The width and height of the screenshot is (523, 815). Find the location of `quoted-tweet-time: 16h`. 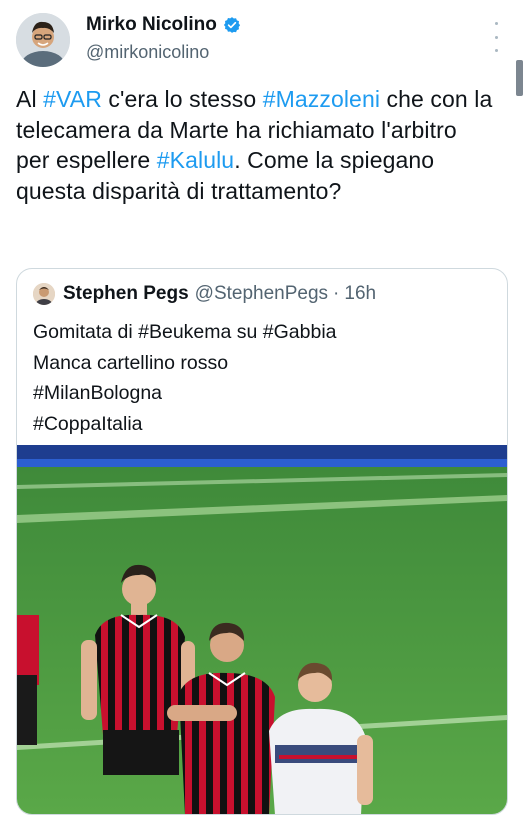

quoted-tweet-time: 16h is located at coordinates (360, 294).